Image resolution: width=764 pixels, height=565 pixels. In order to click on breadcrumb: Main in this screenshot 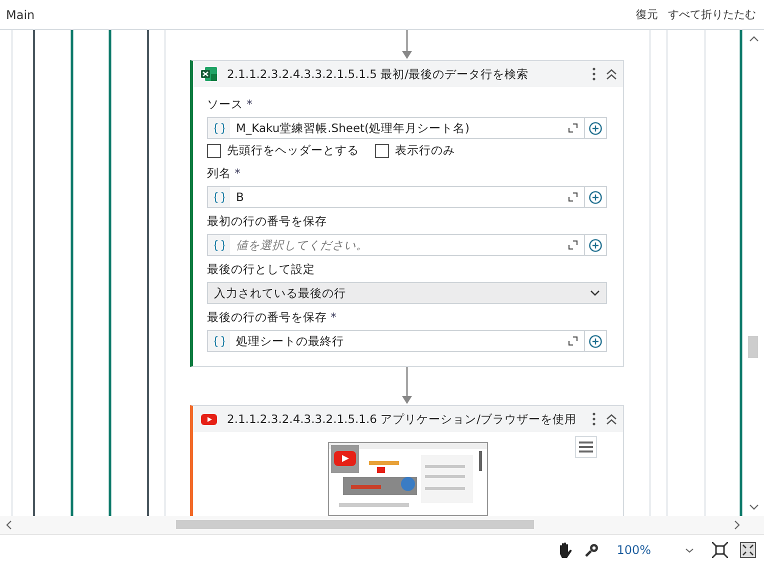, I will do `click(20, 15)`.